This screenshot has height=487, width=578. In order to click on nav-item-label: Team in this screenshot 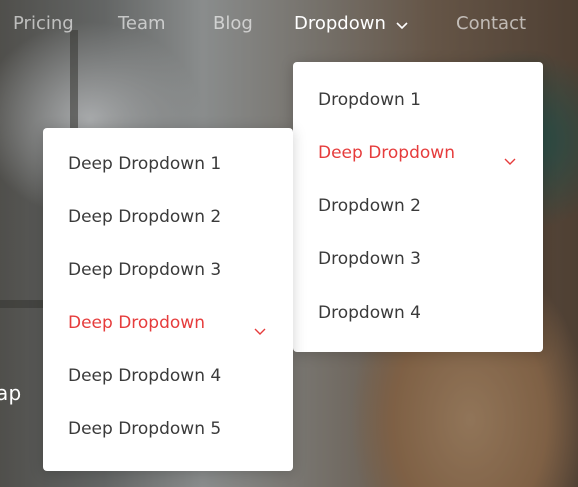, I will do `click(142, 23)`.